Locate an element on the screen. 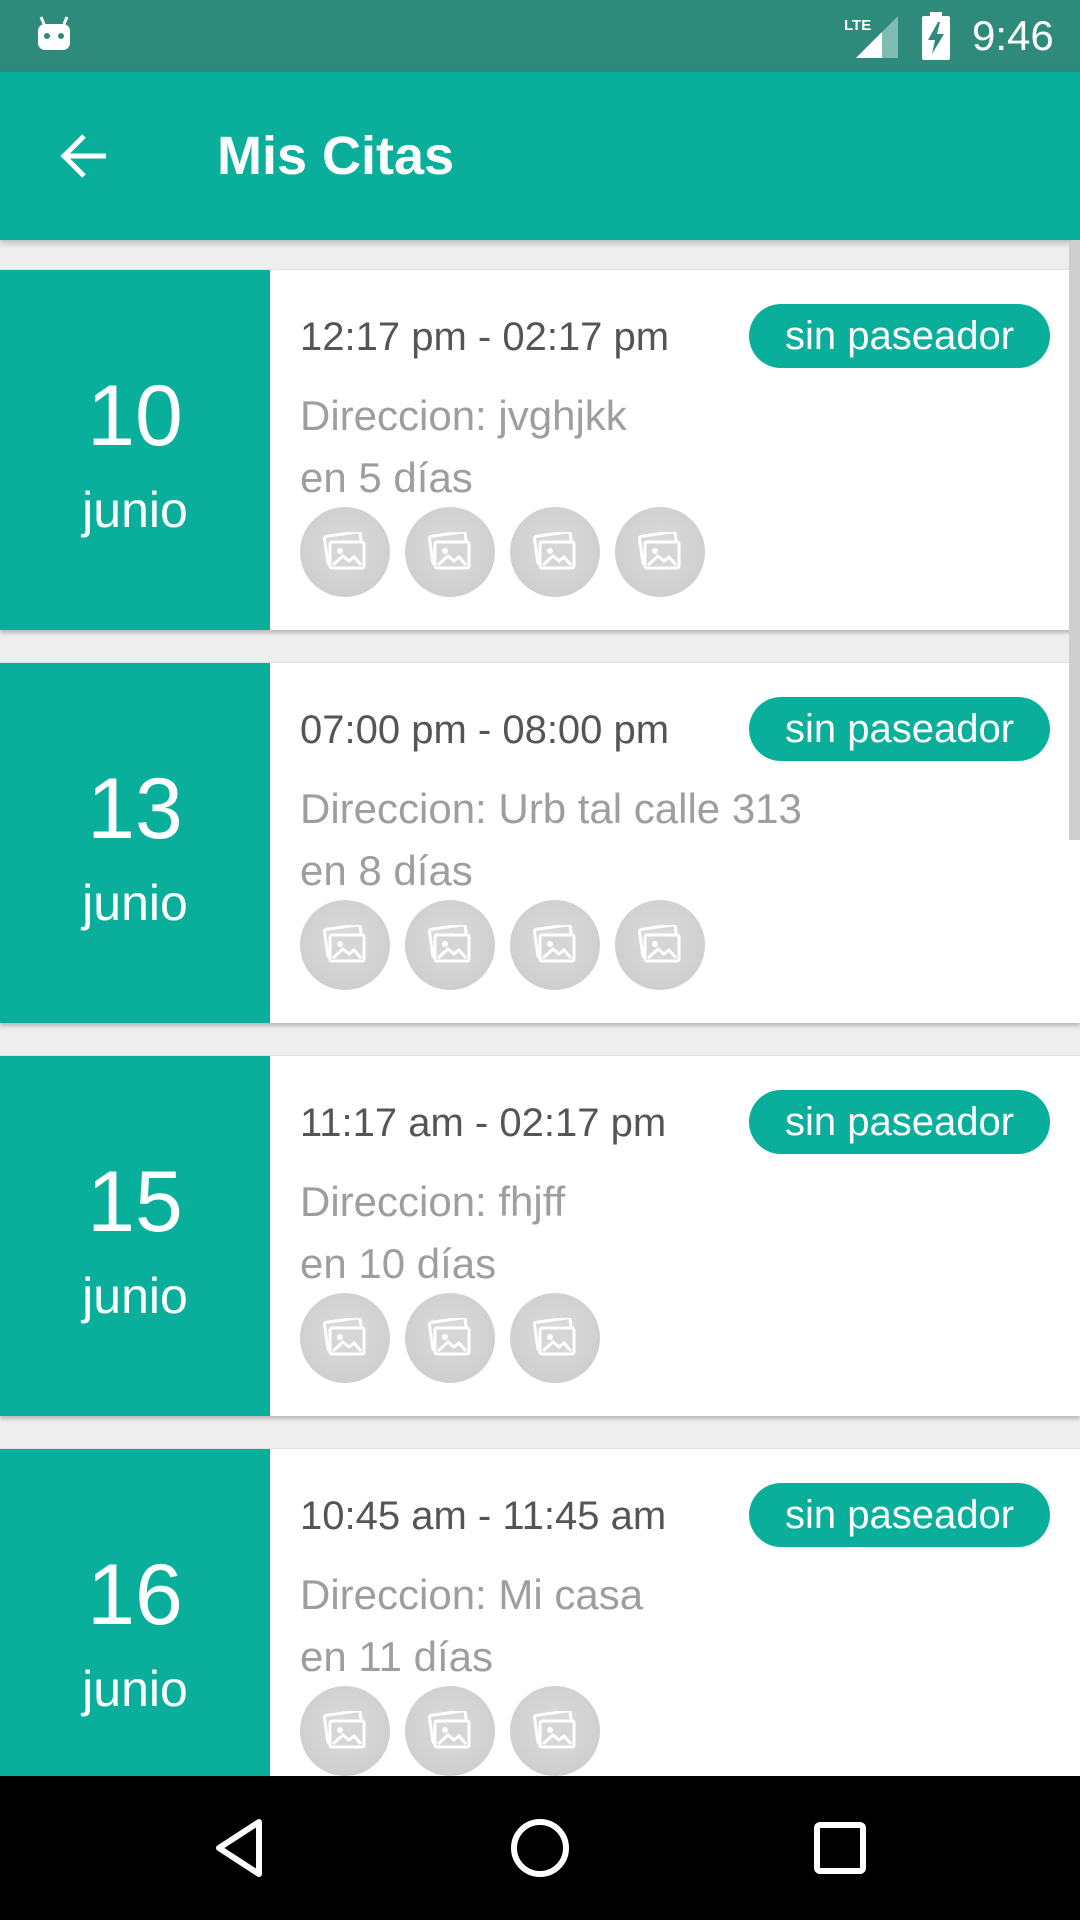 The width and height of the screenshot is (1080, 1920). network-label: LTE is located at coordinates (857, 25).